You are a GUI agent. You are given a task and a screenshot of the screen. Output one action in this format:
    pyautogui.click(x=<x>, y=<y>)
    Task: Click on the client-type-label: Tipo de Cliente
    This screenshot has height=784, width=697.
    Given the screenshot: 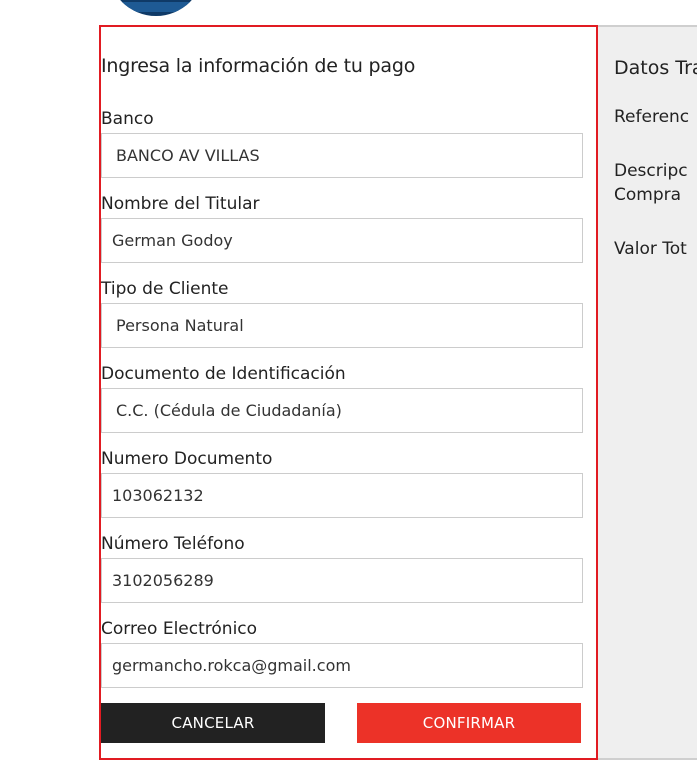 What is the action you would take?
    pyautogui.click(x=165, y=289)
    